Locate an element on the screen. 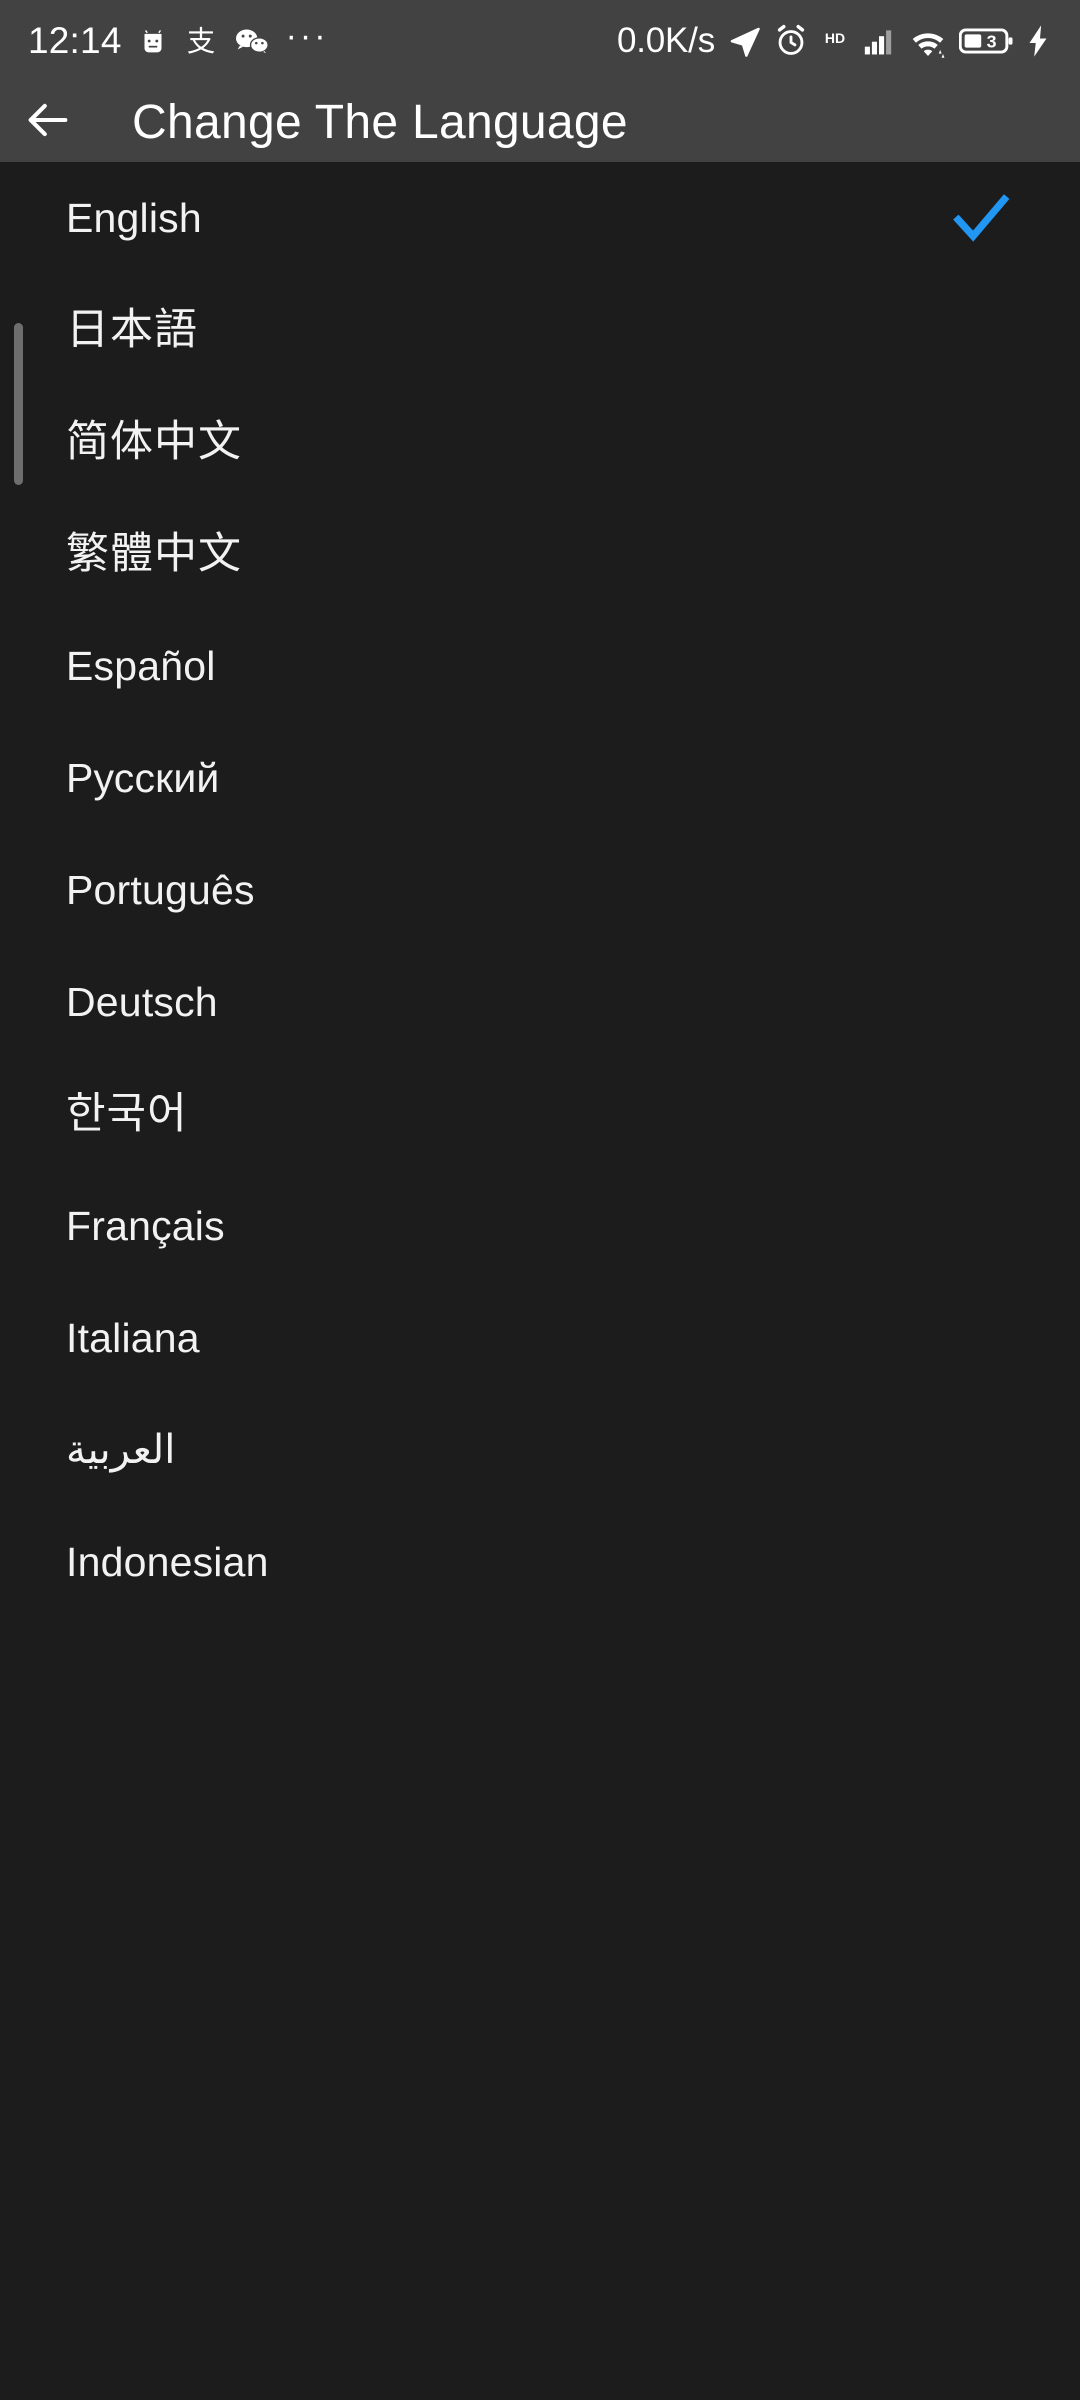 The width and height of the screenshot is (1080, 2400). language-label: 日本語 is located at coordinates (132, 329).